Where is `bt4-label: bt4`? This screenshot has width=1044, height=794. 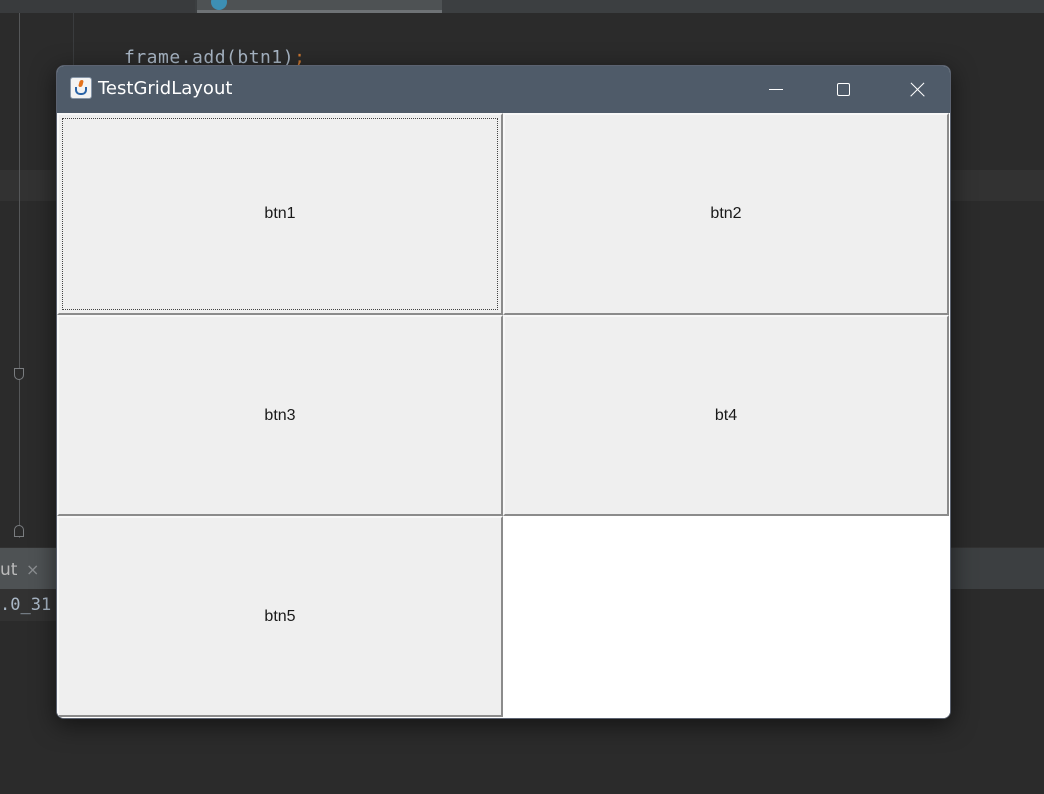 bt4-label: bt4 is located at coordinates (726, 415).